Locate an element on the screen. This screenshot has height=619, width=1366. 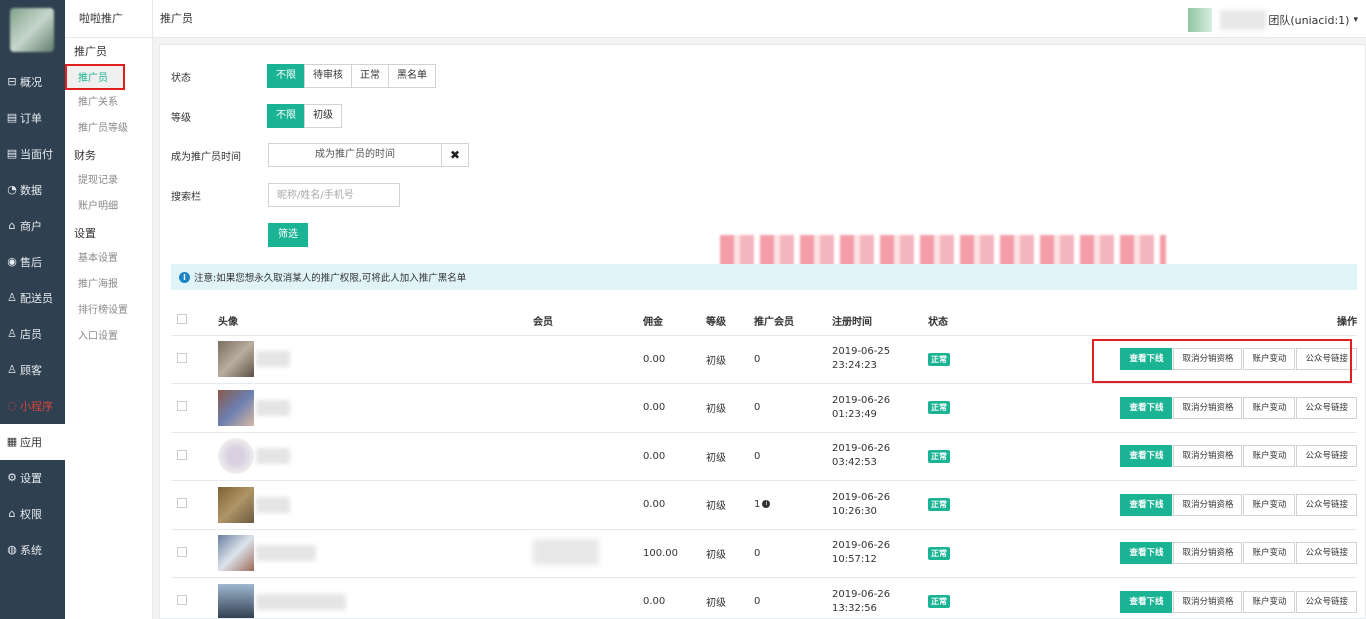
sidebar-item-label: 售后 is located at coordinates (31, 262).